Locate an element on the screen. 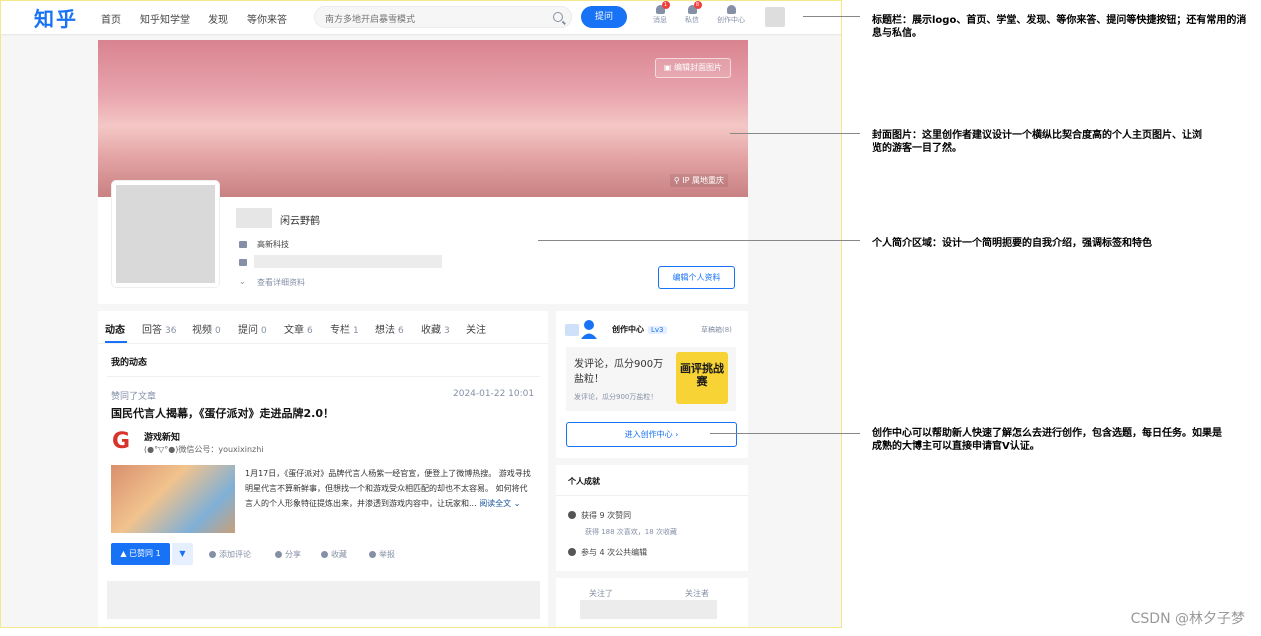 This screenshot has width=1261, height=636. promo-image: 画评挑战赛 is located at coordinates (702, 378).